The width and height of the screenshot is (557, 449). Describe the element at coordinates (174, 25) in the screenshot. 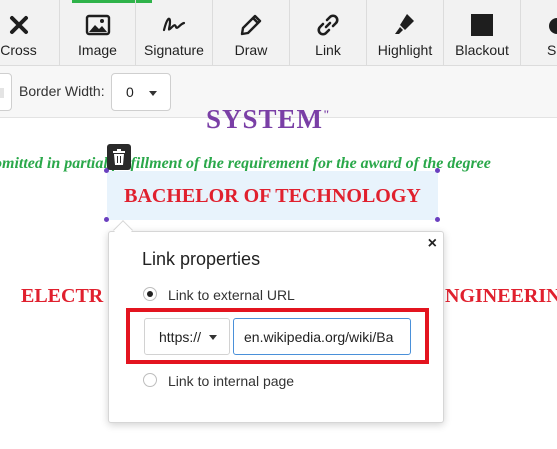

I see `signature-icon` at that location.